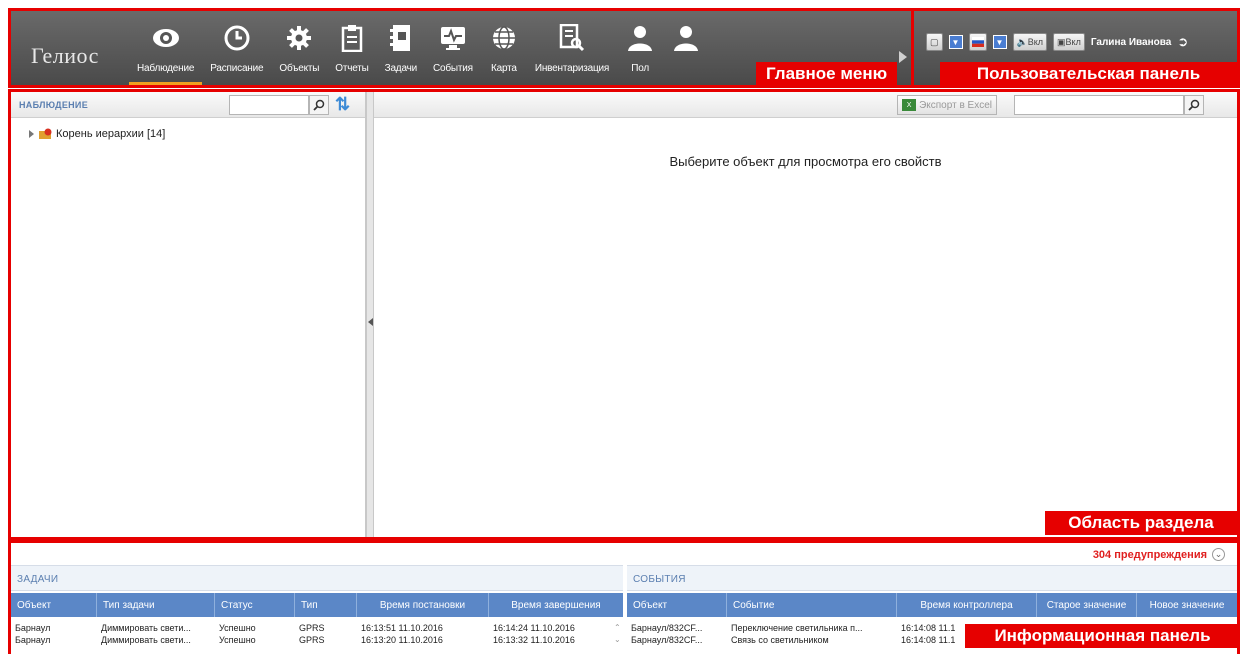 The image size is (1248, 654). I want to click on refresh-icon: ⇅, so click(346, 104).